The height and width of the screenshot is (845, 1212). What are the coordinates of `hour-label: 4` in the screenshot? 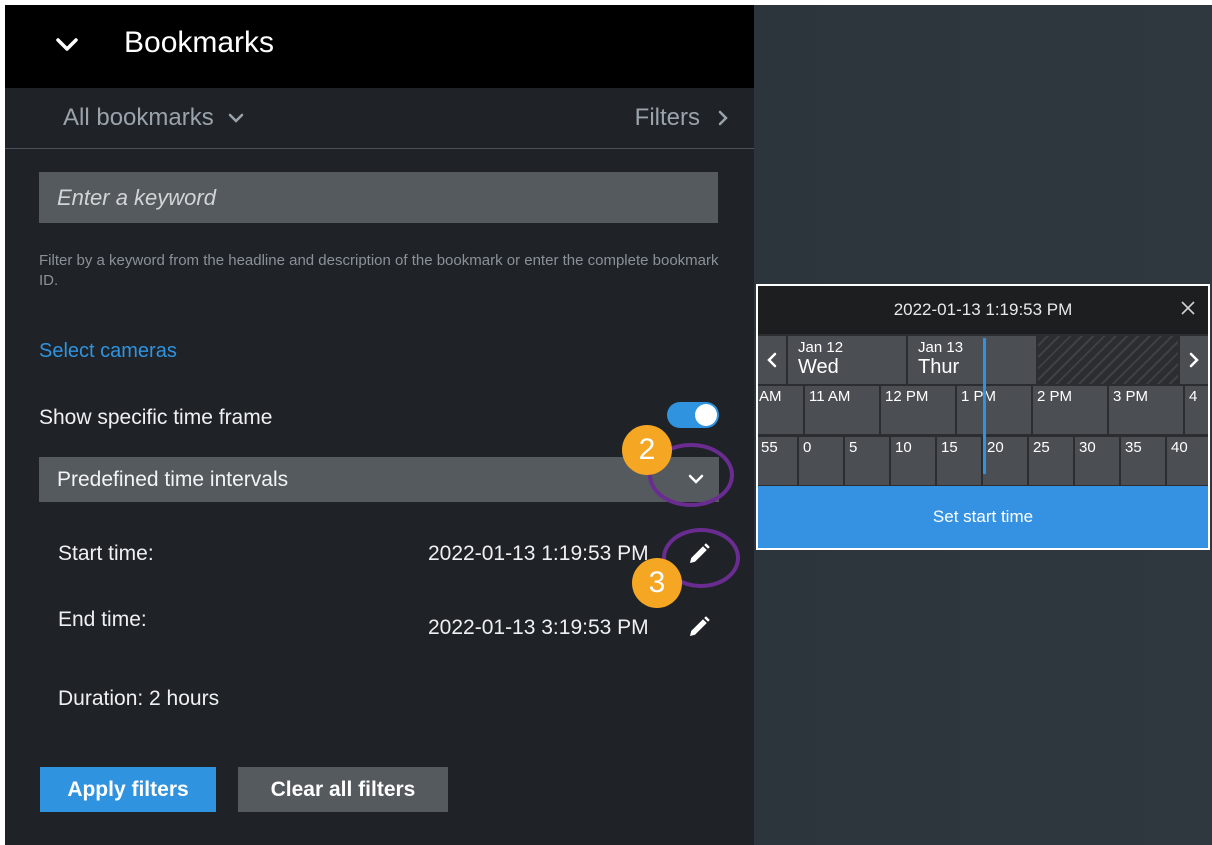 It's located at (1193, 396).